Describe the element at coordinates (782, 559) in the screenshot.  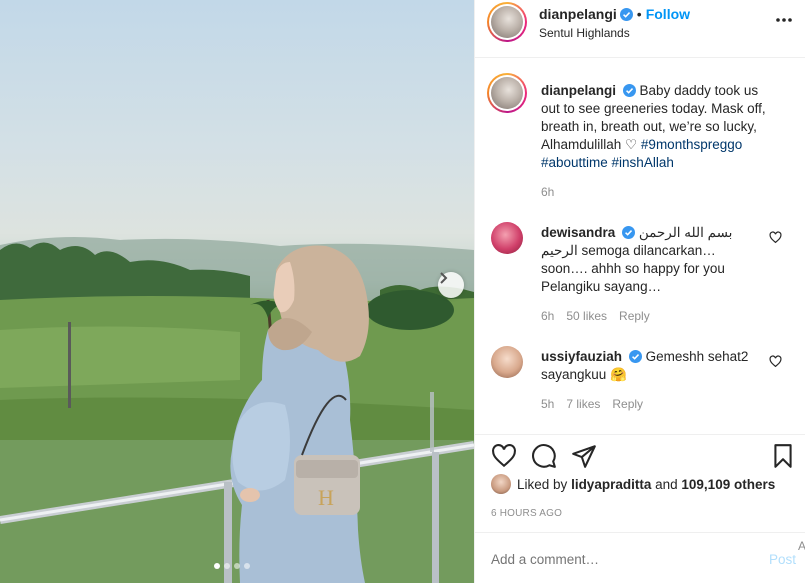
I see `post-comment-button: Post` at that location.